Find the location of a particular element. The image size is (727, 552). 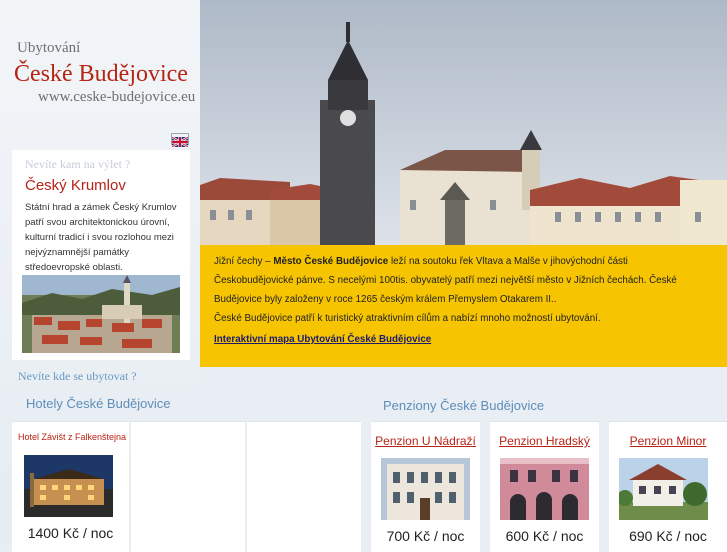

pension-price: 600 Kč / noc is located at coordinates (544, 536).